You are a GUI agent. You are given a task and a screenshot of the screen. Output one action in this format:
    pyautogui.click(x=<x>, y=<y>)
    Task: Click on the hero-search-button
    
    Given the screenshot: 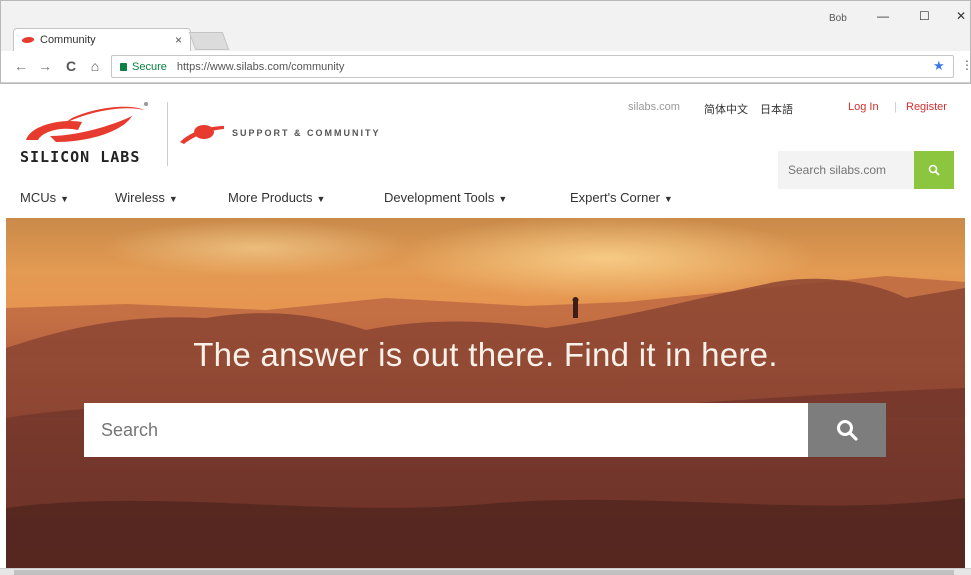 What is the action you would take?
    pyautogui.click(x=847, y=430)
    